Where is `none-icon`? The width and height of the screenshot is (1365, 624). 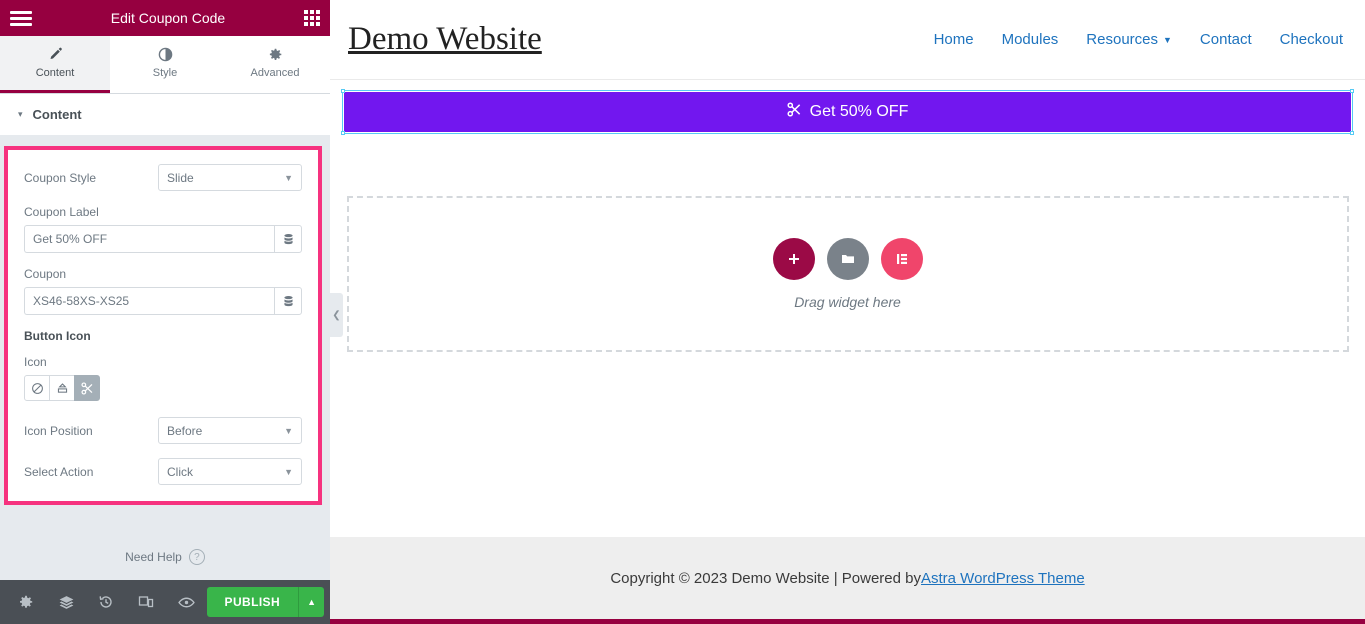 none-icon is located at coordinates (37, 388).